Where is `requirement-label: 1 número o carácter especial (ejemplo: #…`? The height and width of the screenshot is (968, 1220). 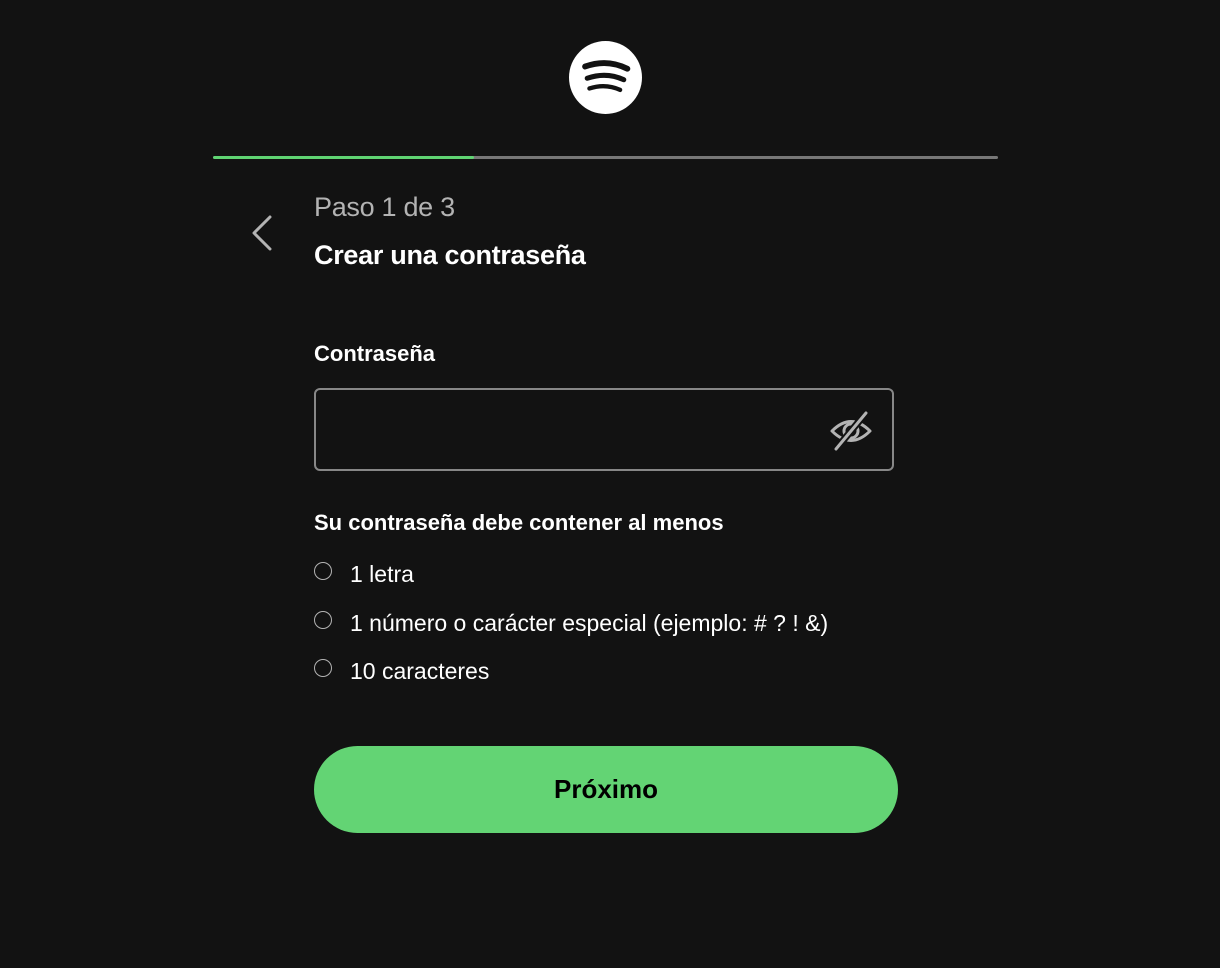
requirement-label: 1 número o carácter especial (ejemplo: #… is located at coordinates (589, 622).